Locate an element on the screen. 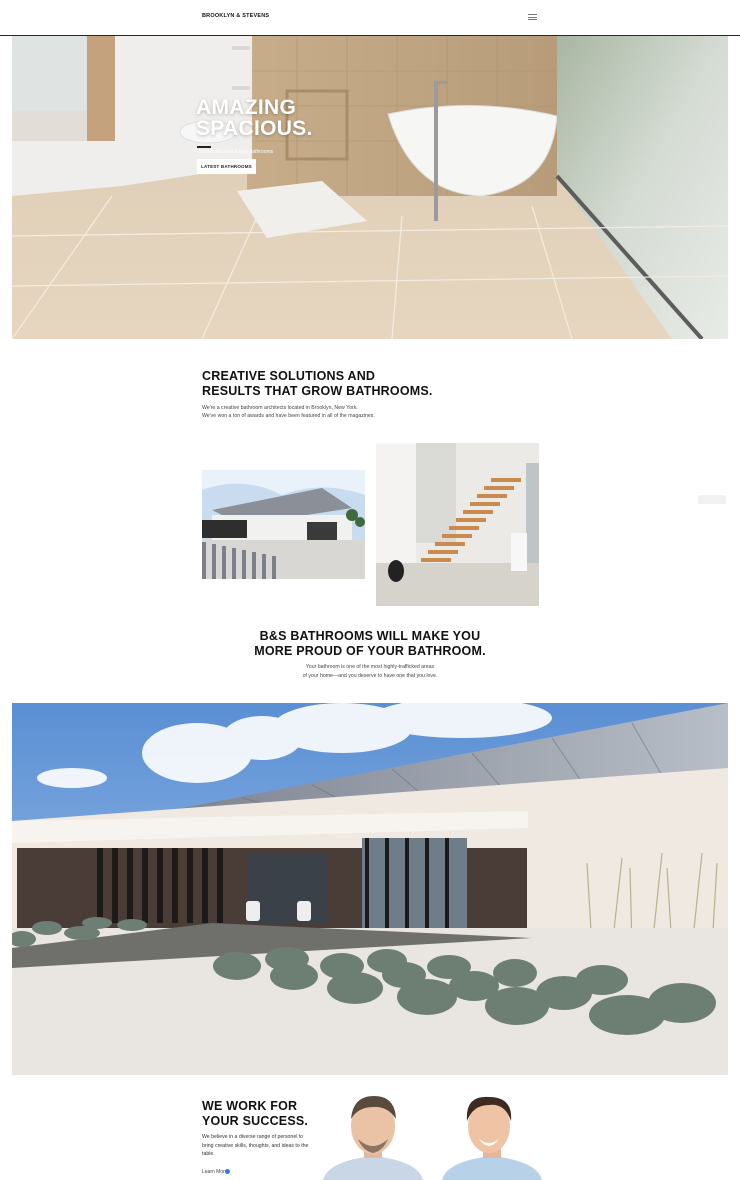 The height and width of the screenshot is (1180, 740). hero-title-line1: AMAZING is located at coordinates (246, 107).